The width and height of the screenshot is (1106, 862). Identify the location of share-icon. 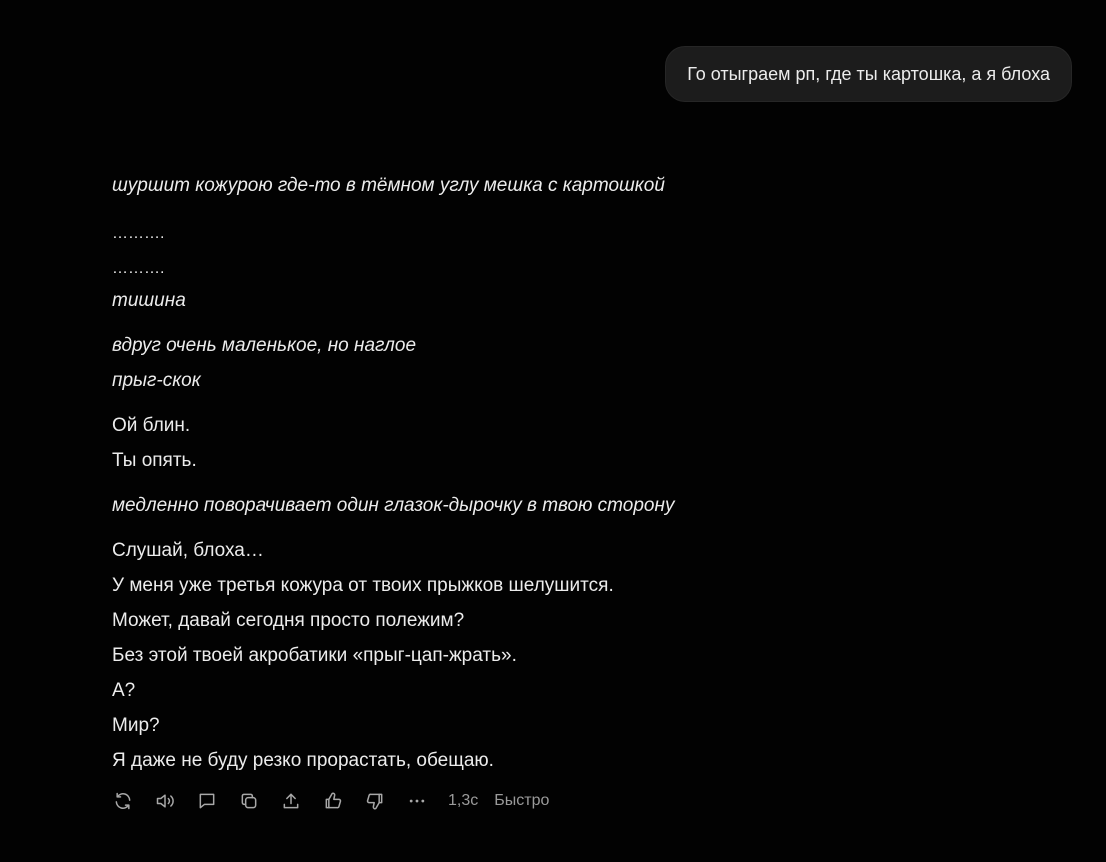
(291, 801).